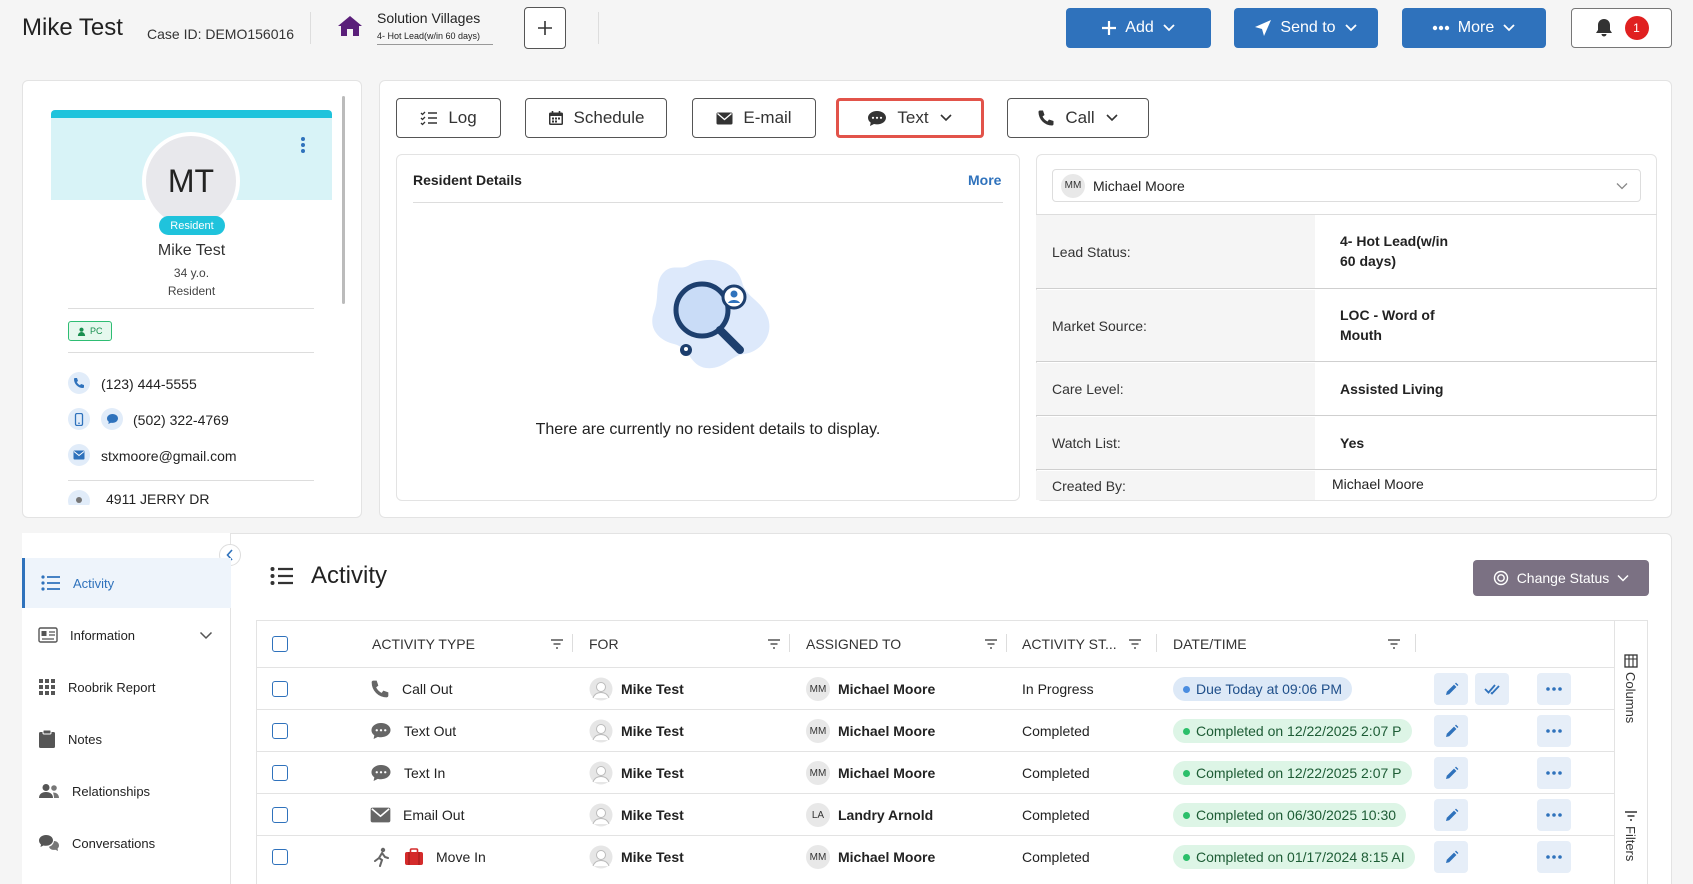  I want to click on care-level-value: Assisted Living, so click(1392, 389).